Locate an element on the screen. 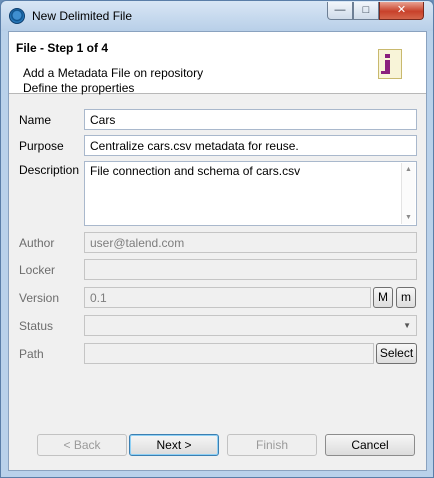  talend-app-icon is located at coordinates (17, 16).